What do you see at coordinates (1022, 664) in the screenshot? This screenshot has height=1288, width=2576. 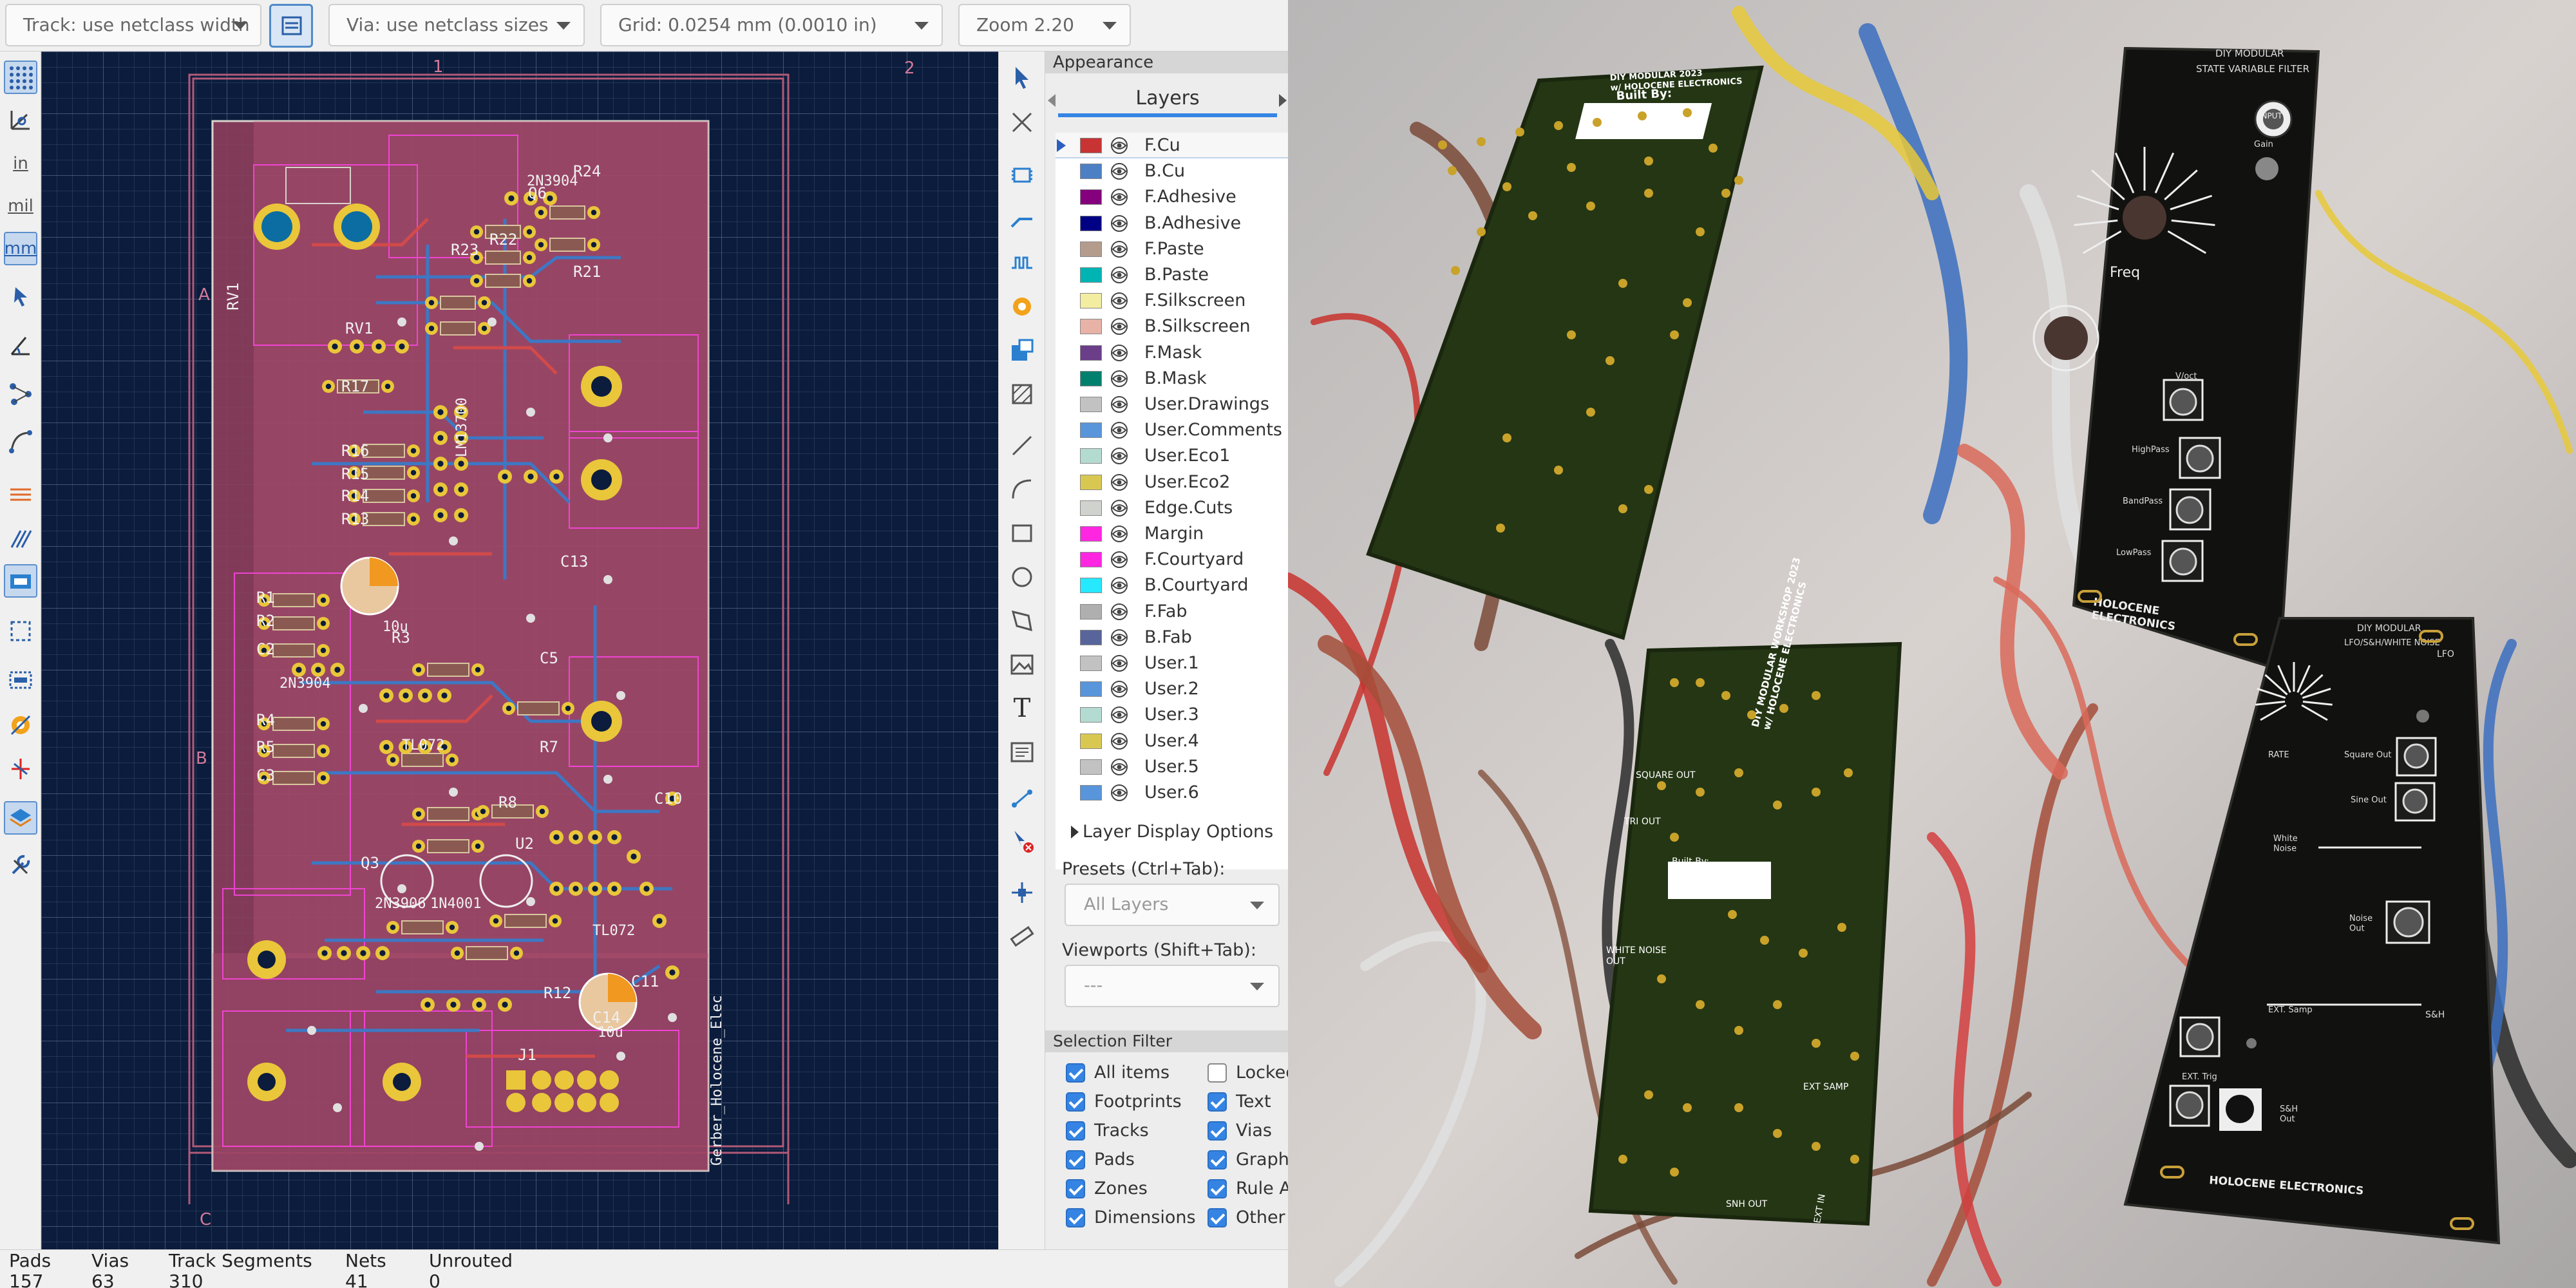 I see `add-image-button` at bounding box center [1022, 664].